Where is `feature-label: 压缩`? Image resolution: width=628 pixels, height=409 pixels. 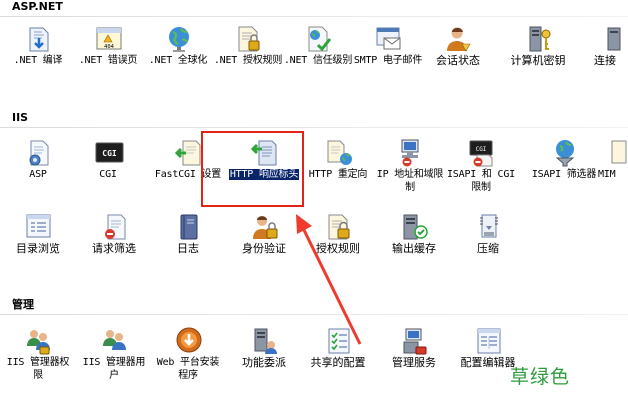
feature-label: 压缩 is located at coordinates (488, 248).